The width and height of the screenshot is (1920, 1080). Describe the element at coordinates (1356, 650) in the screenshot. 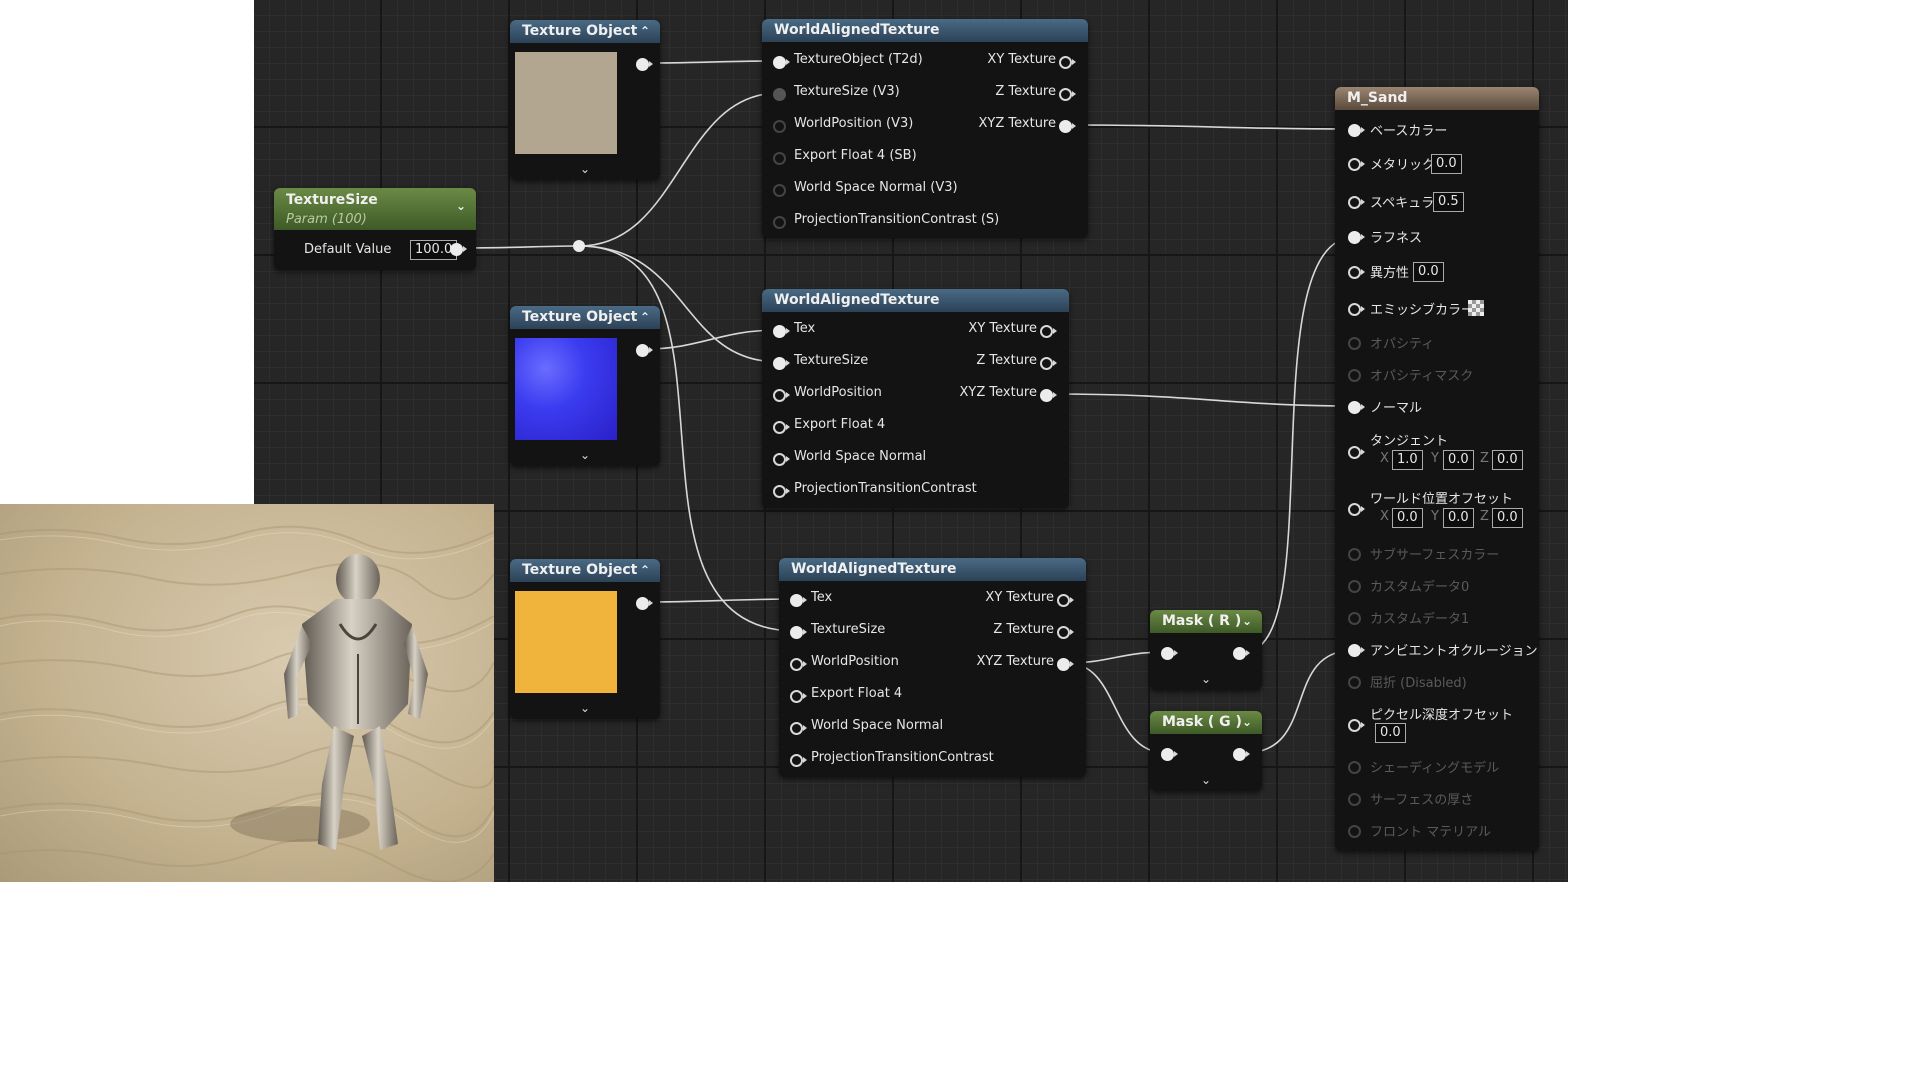

I see `ambient-occlusion-pin` at that location.